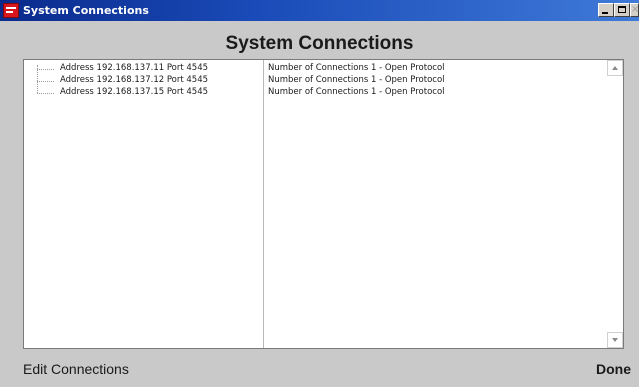 The height and width of the screenshot is (387, 639). What do you see at coordinates (86, 10) in the screenshot?
I see `window-title: System Connections` at bounding box center [86, 10].